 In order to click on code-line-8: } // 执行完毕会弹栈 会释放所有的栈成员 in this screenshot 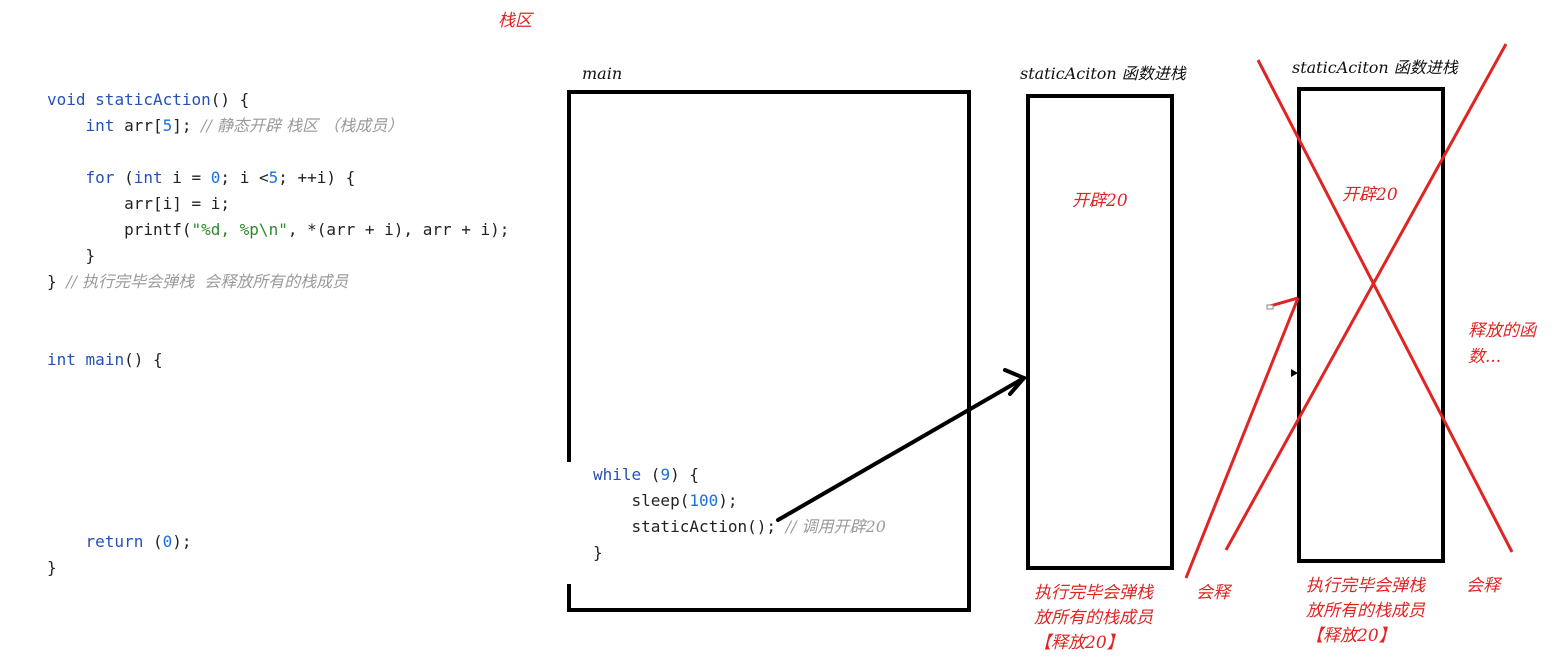, I will do `click(198, 281)`.